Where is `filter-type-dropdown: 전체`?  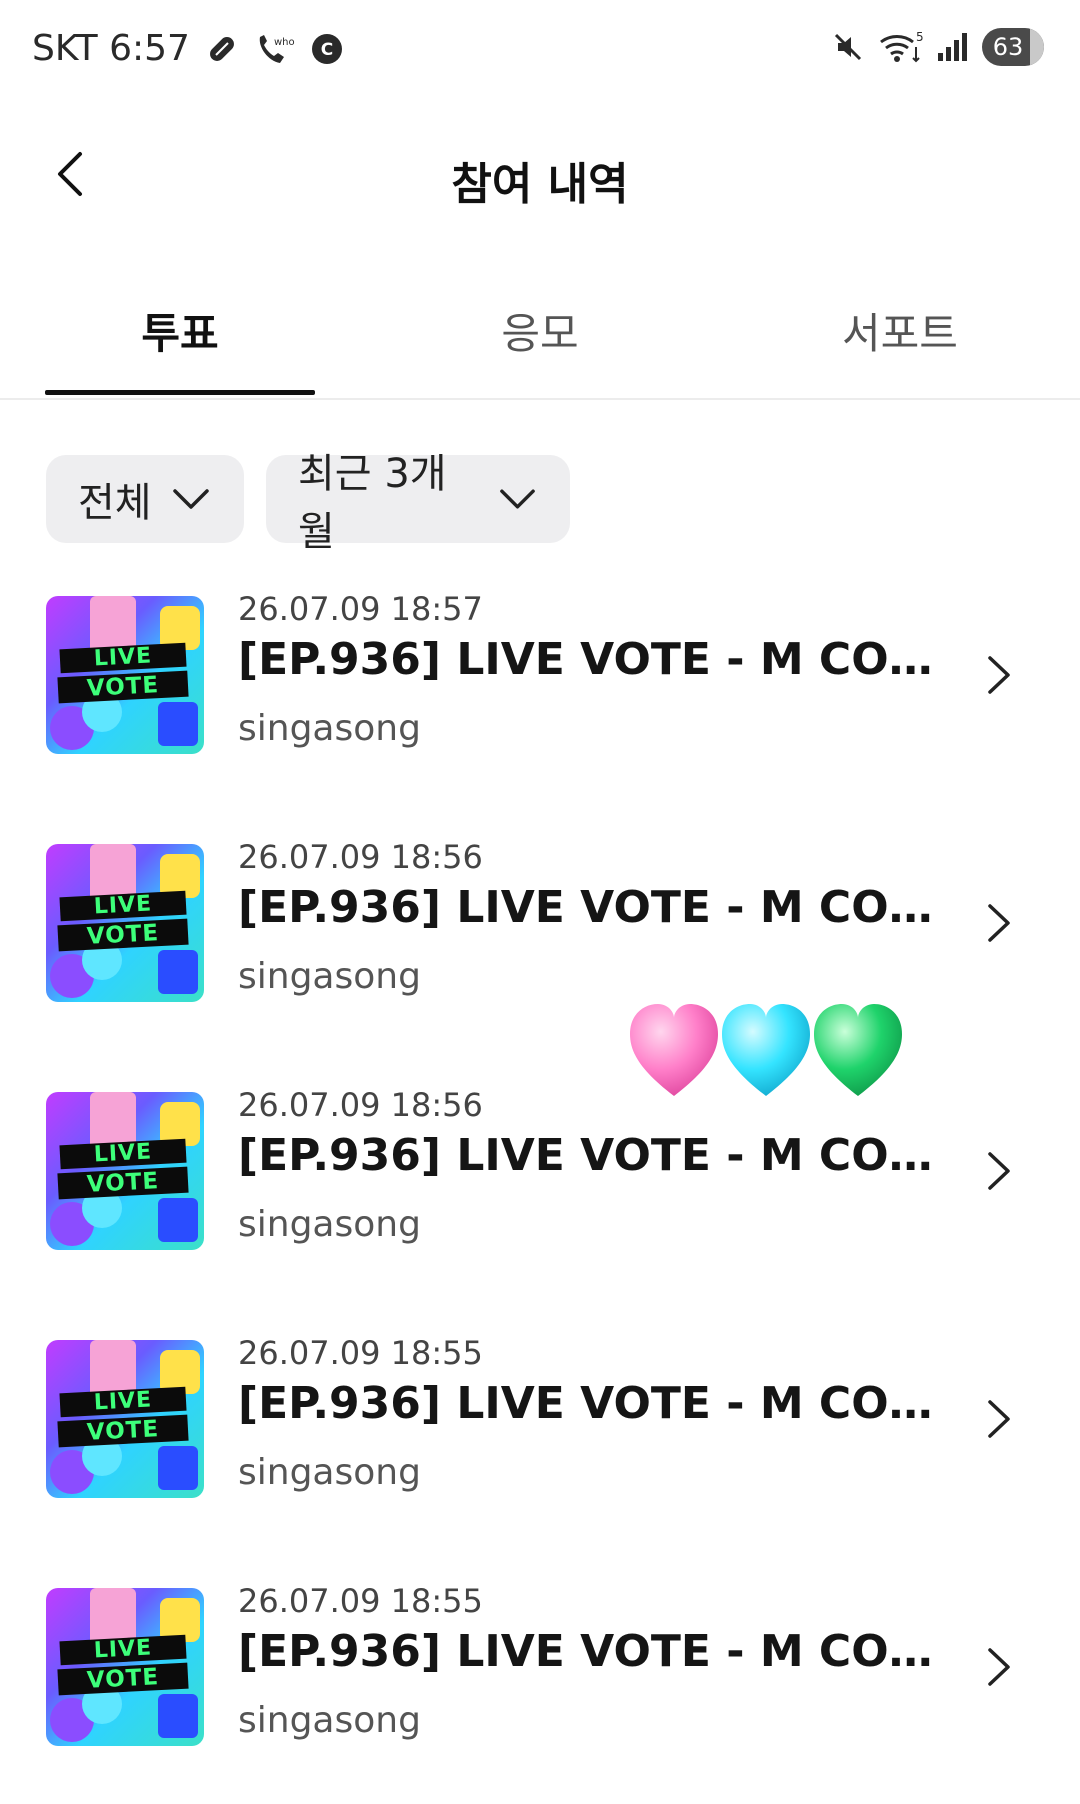
filter-type-dropdown: 전체 is located at coordinates (145, 499).